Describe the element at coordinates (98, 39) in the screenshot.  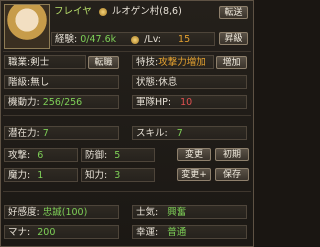
I see `exp-value: 0/47.6k` at that location.